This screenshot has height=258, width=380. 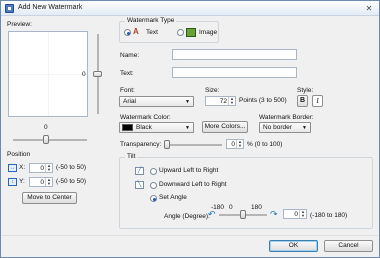 I want to click on color-select: Black ▼, so click(x=156, y=127).